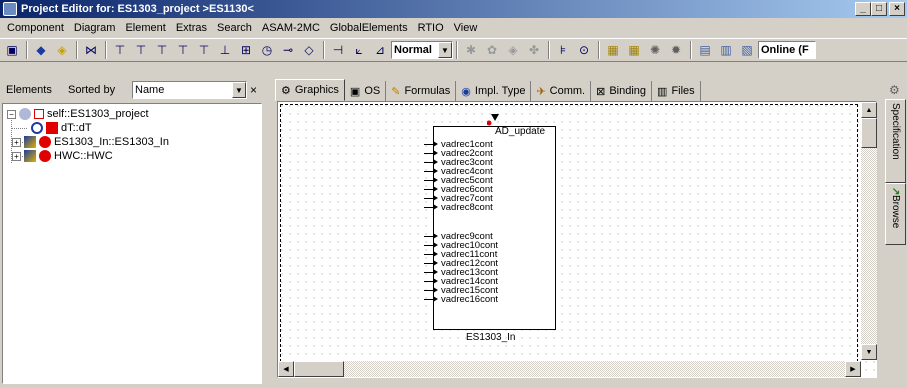  Describe the element at coordinates (267, 50) in the screenshot. I see `clock-icon: ◷` at that location.